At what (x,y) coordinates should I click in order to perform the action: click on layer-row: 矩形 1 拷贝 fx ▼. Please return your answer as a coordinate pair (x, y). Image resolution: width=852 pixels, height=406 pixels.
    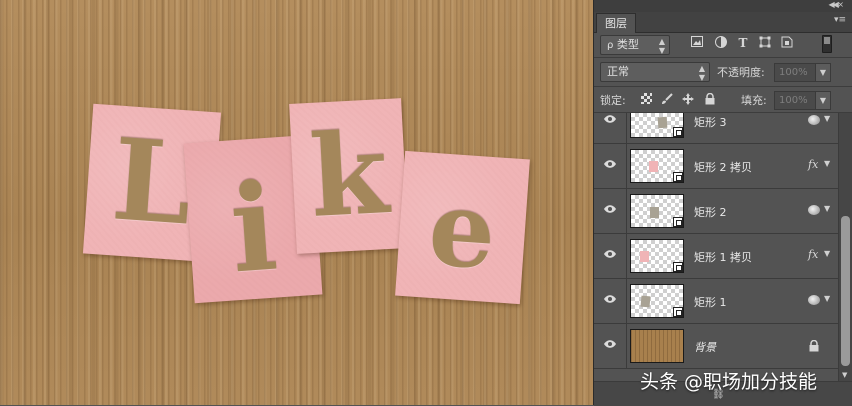
    Looking at the image, I should click on (716, 256).